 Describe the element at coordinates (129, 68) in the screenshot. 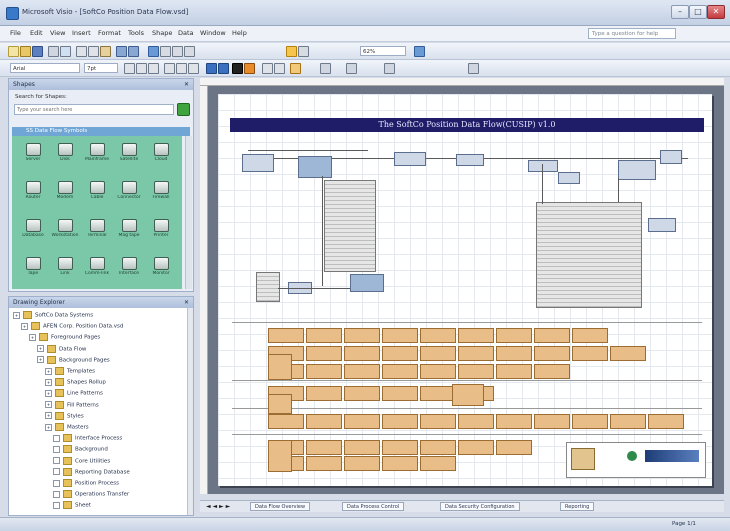

I see `bold-icon` at that location.